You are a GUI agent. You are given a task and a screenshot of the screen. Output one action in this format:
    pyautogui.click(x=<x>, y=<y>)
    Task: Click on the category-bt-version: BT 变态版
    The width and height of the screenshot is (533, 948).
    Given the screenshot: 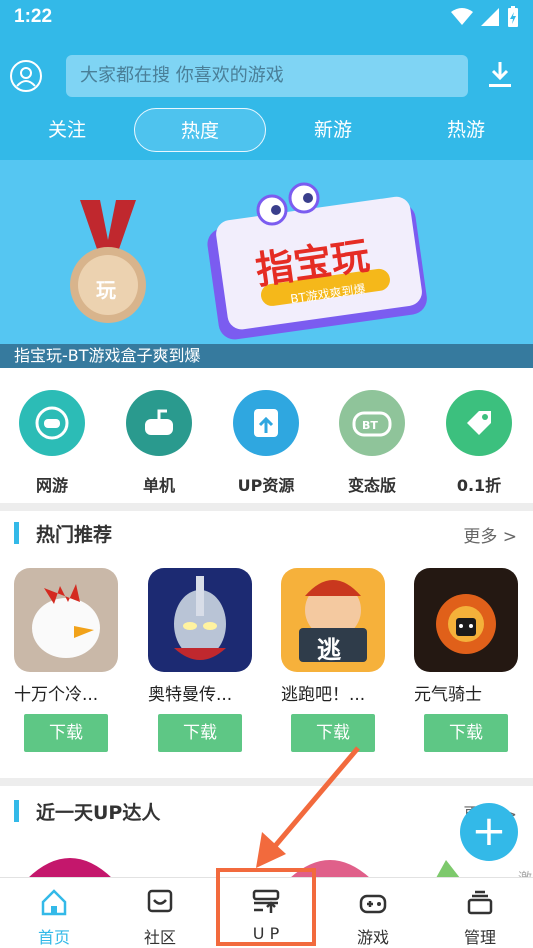 What is the action you would take?
    pyautogui.click(x=372, y=443)
    